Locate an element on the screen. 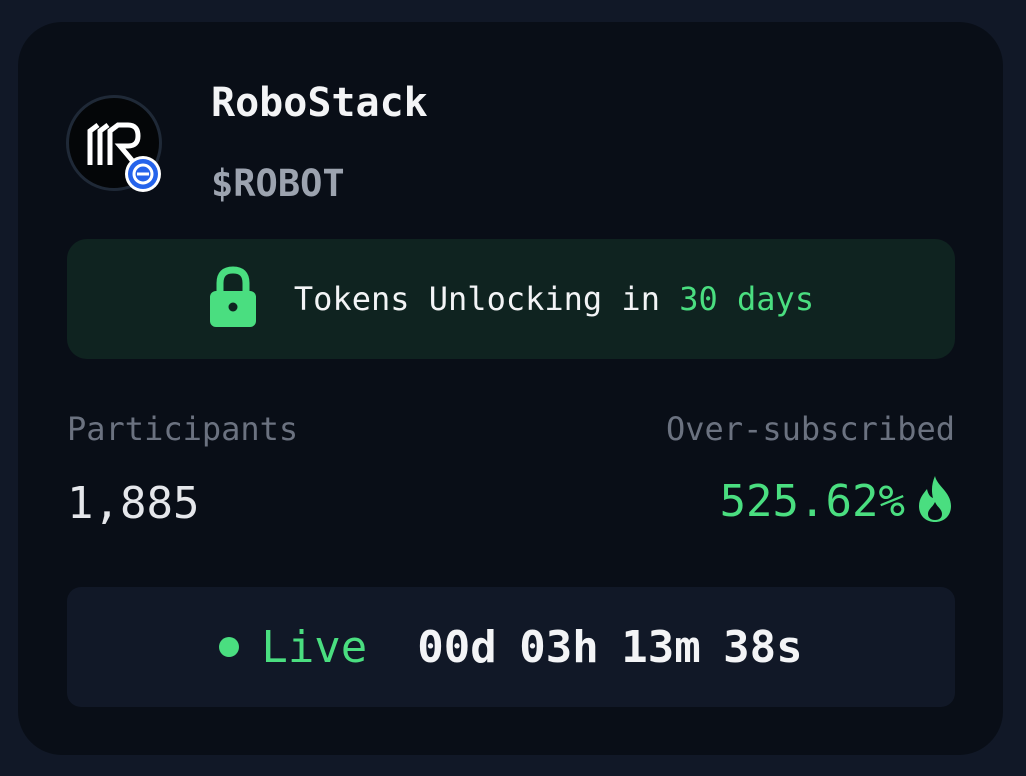  token-symbol: $ROBOT is located at coordinates (278, 183).